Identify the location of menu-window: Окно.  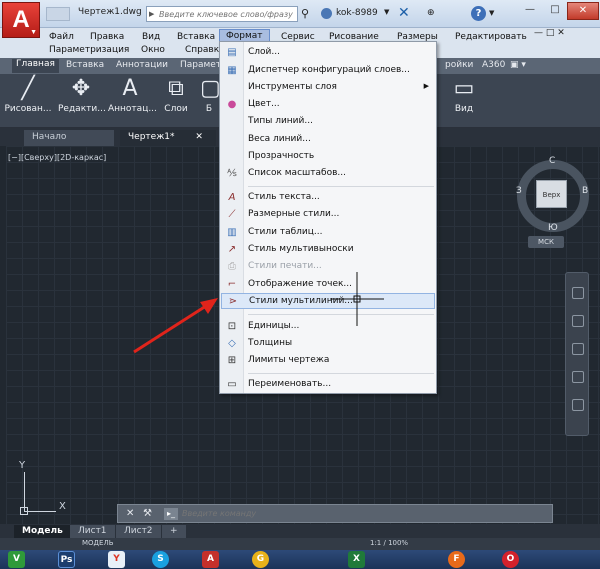
(153, 50).